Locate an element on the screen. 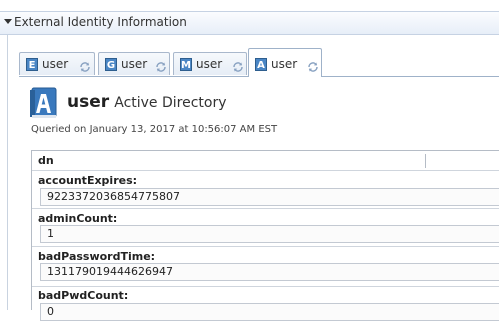  tab-user-e: E user is located at coordinates (57, 63).